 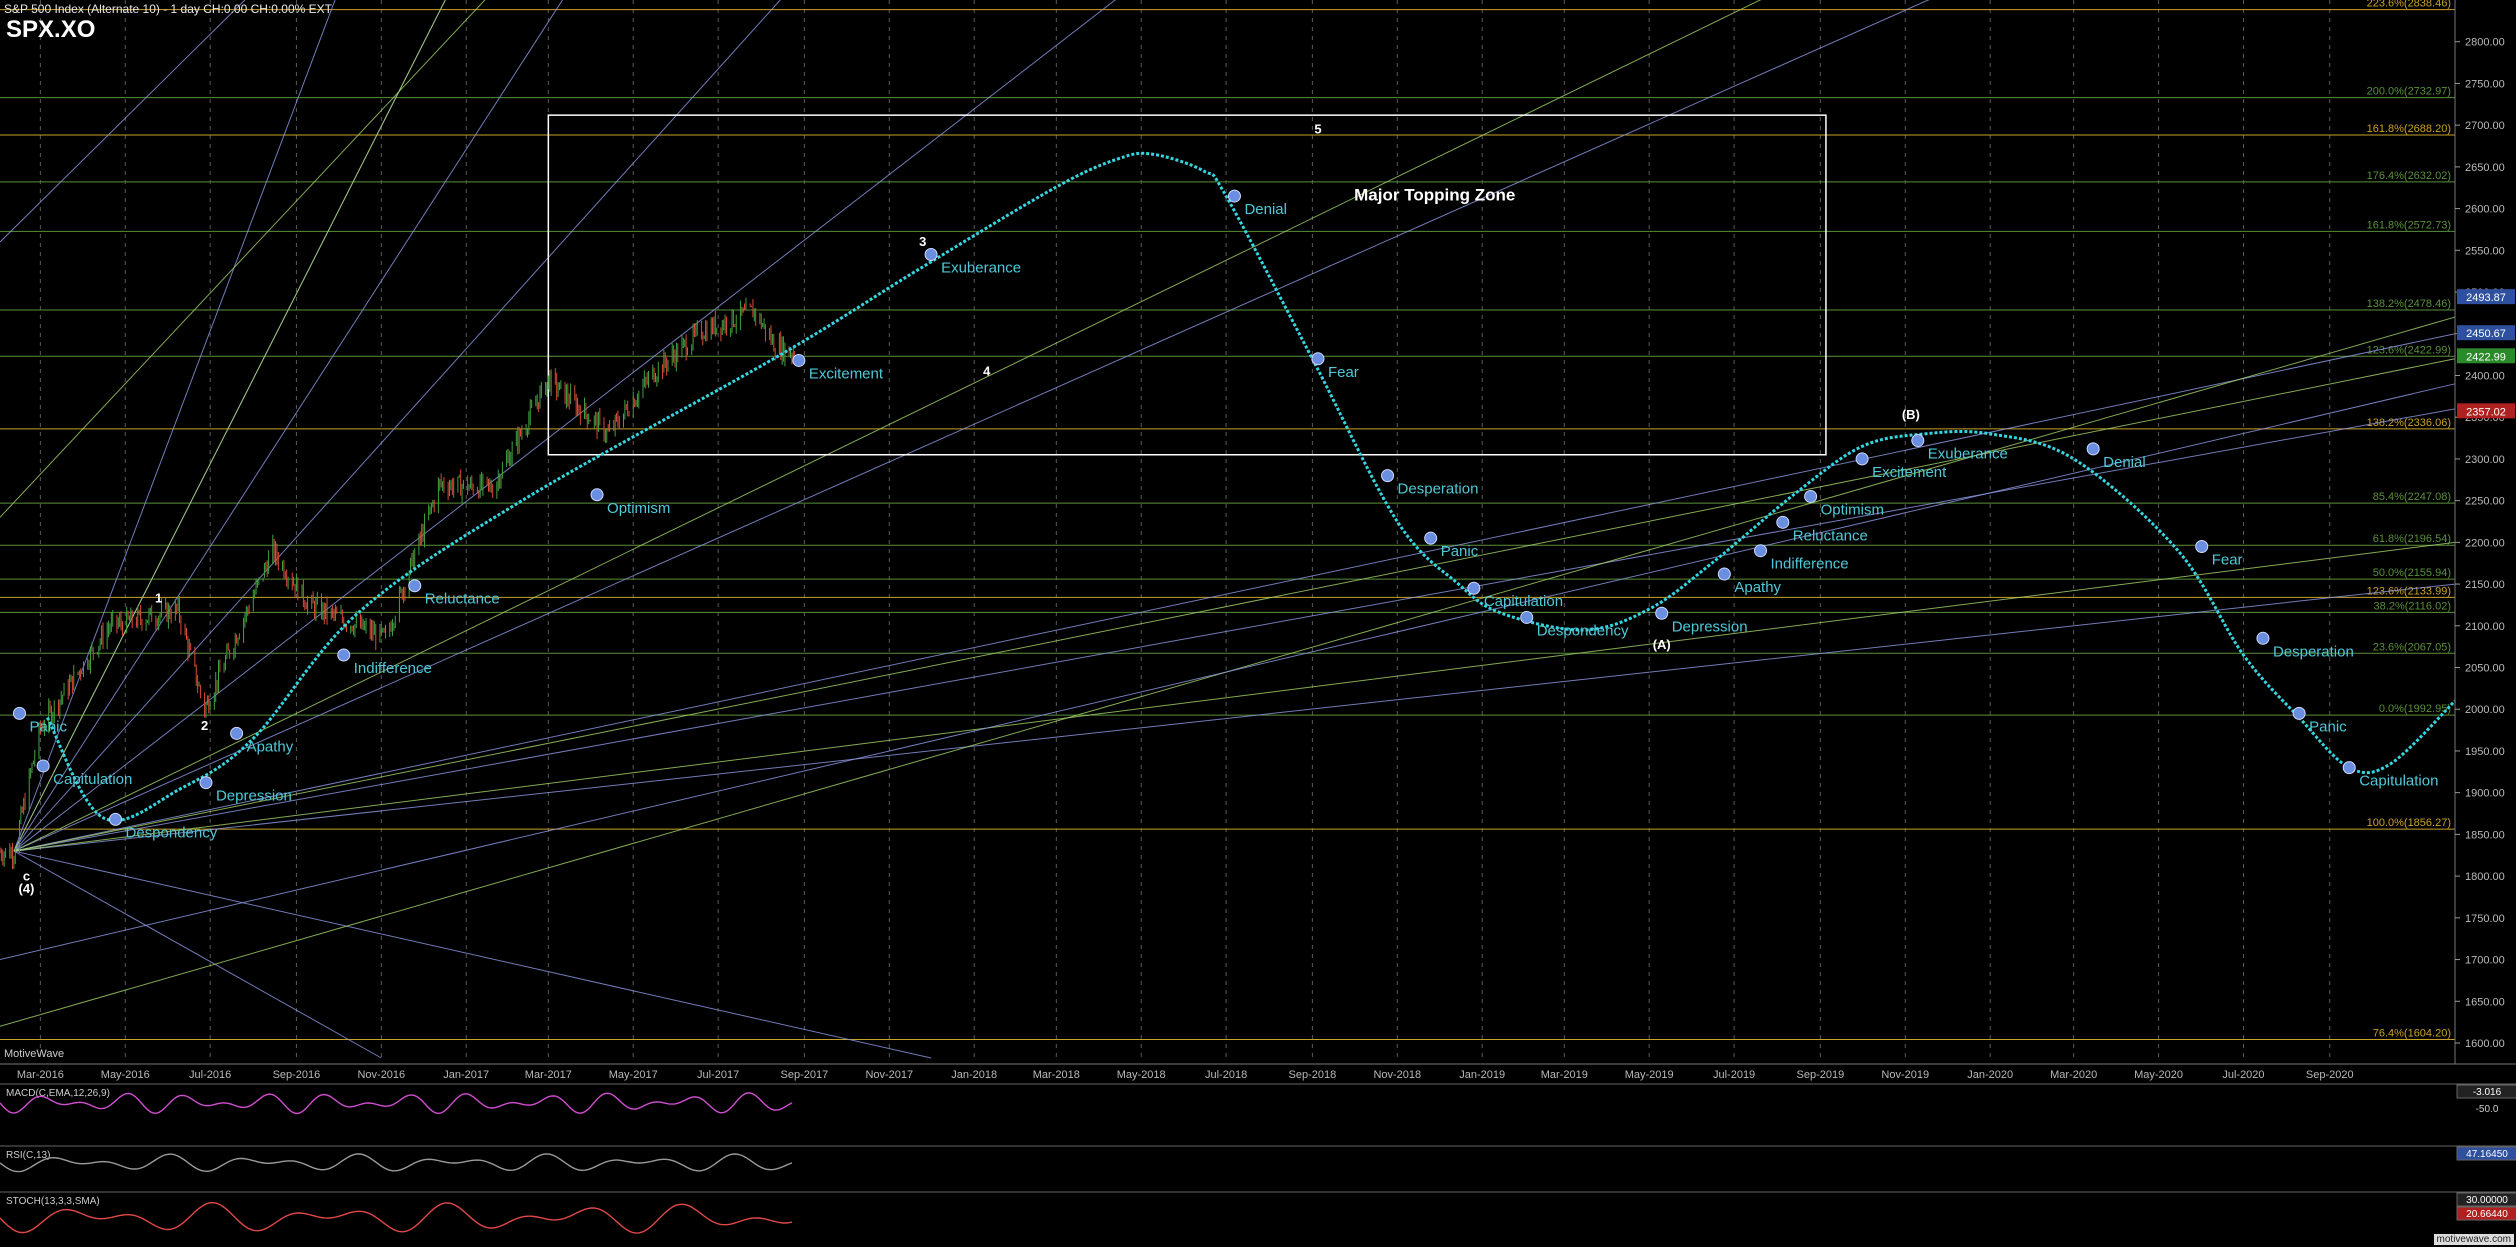 I want to click on y-tick-label: 2050.00, so click(x=2485, y=669).